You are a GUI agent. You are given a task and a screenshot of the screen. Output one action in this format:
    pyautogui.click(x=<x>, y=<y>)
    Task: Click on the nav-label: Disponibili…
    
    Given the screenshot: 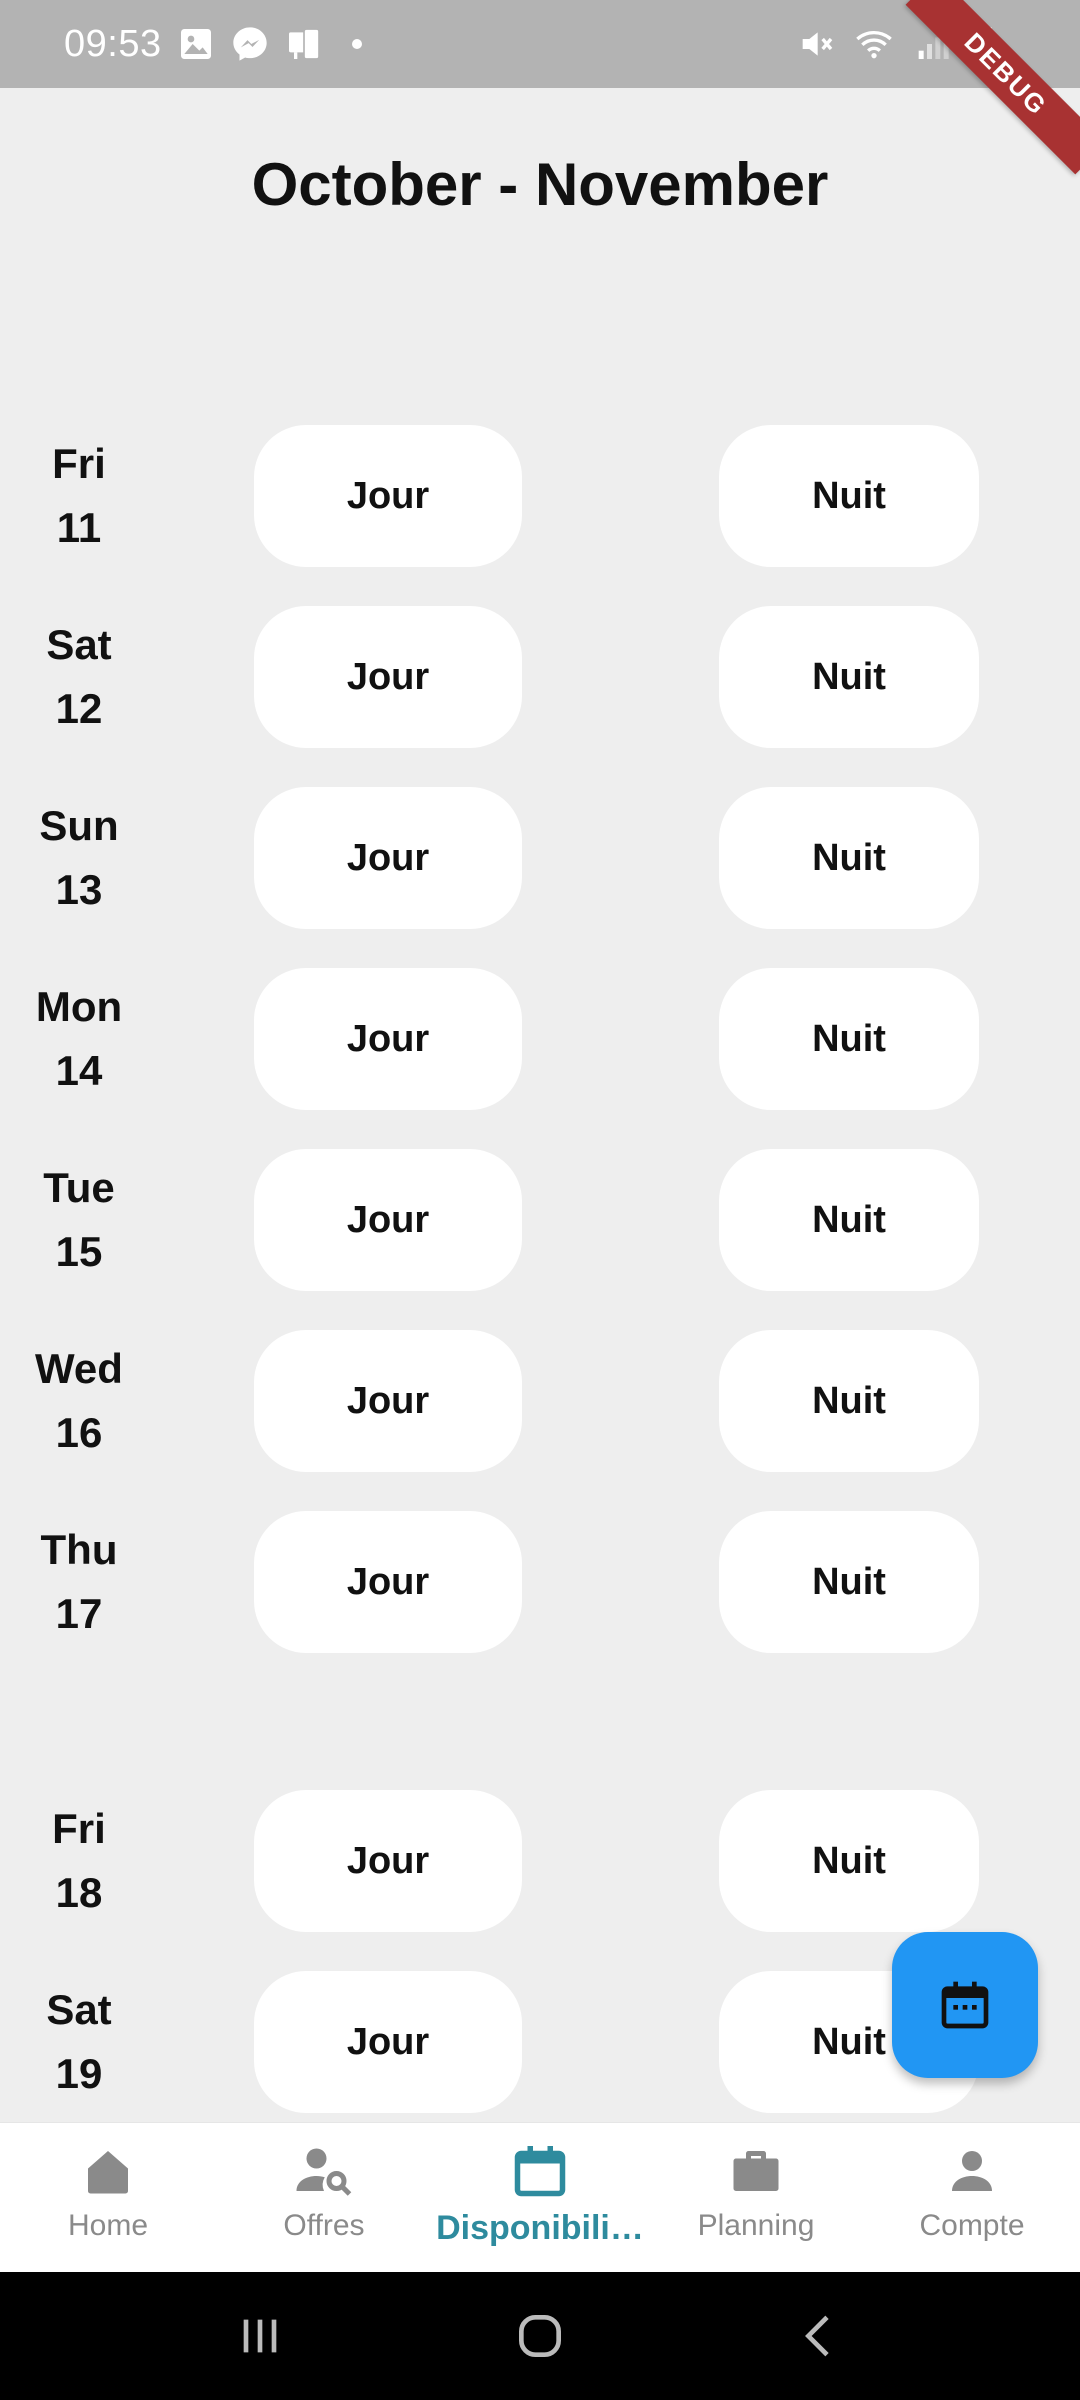 What is the action you would take?
    pyautogui.click(x=540, y=2228)
    